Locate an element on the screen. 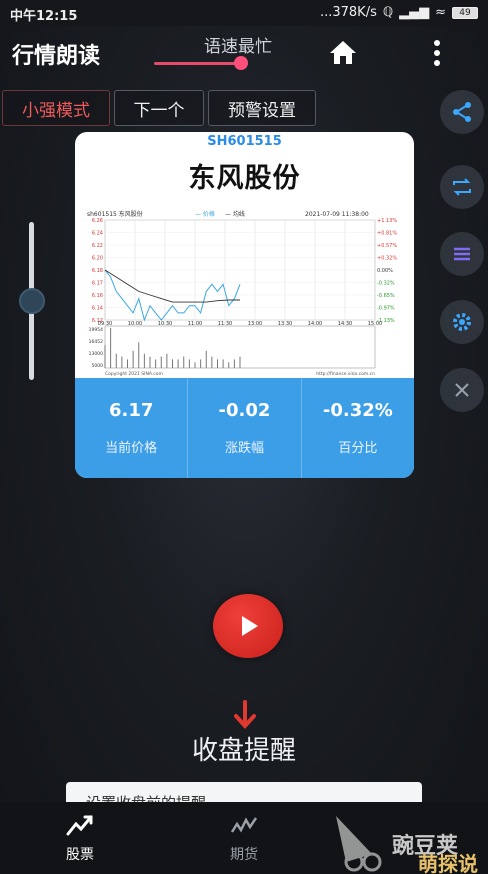 This screenshot has width=488, height=874. chart-y-tick-right: +0.57% is located at coordinates (387, 246).